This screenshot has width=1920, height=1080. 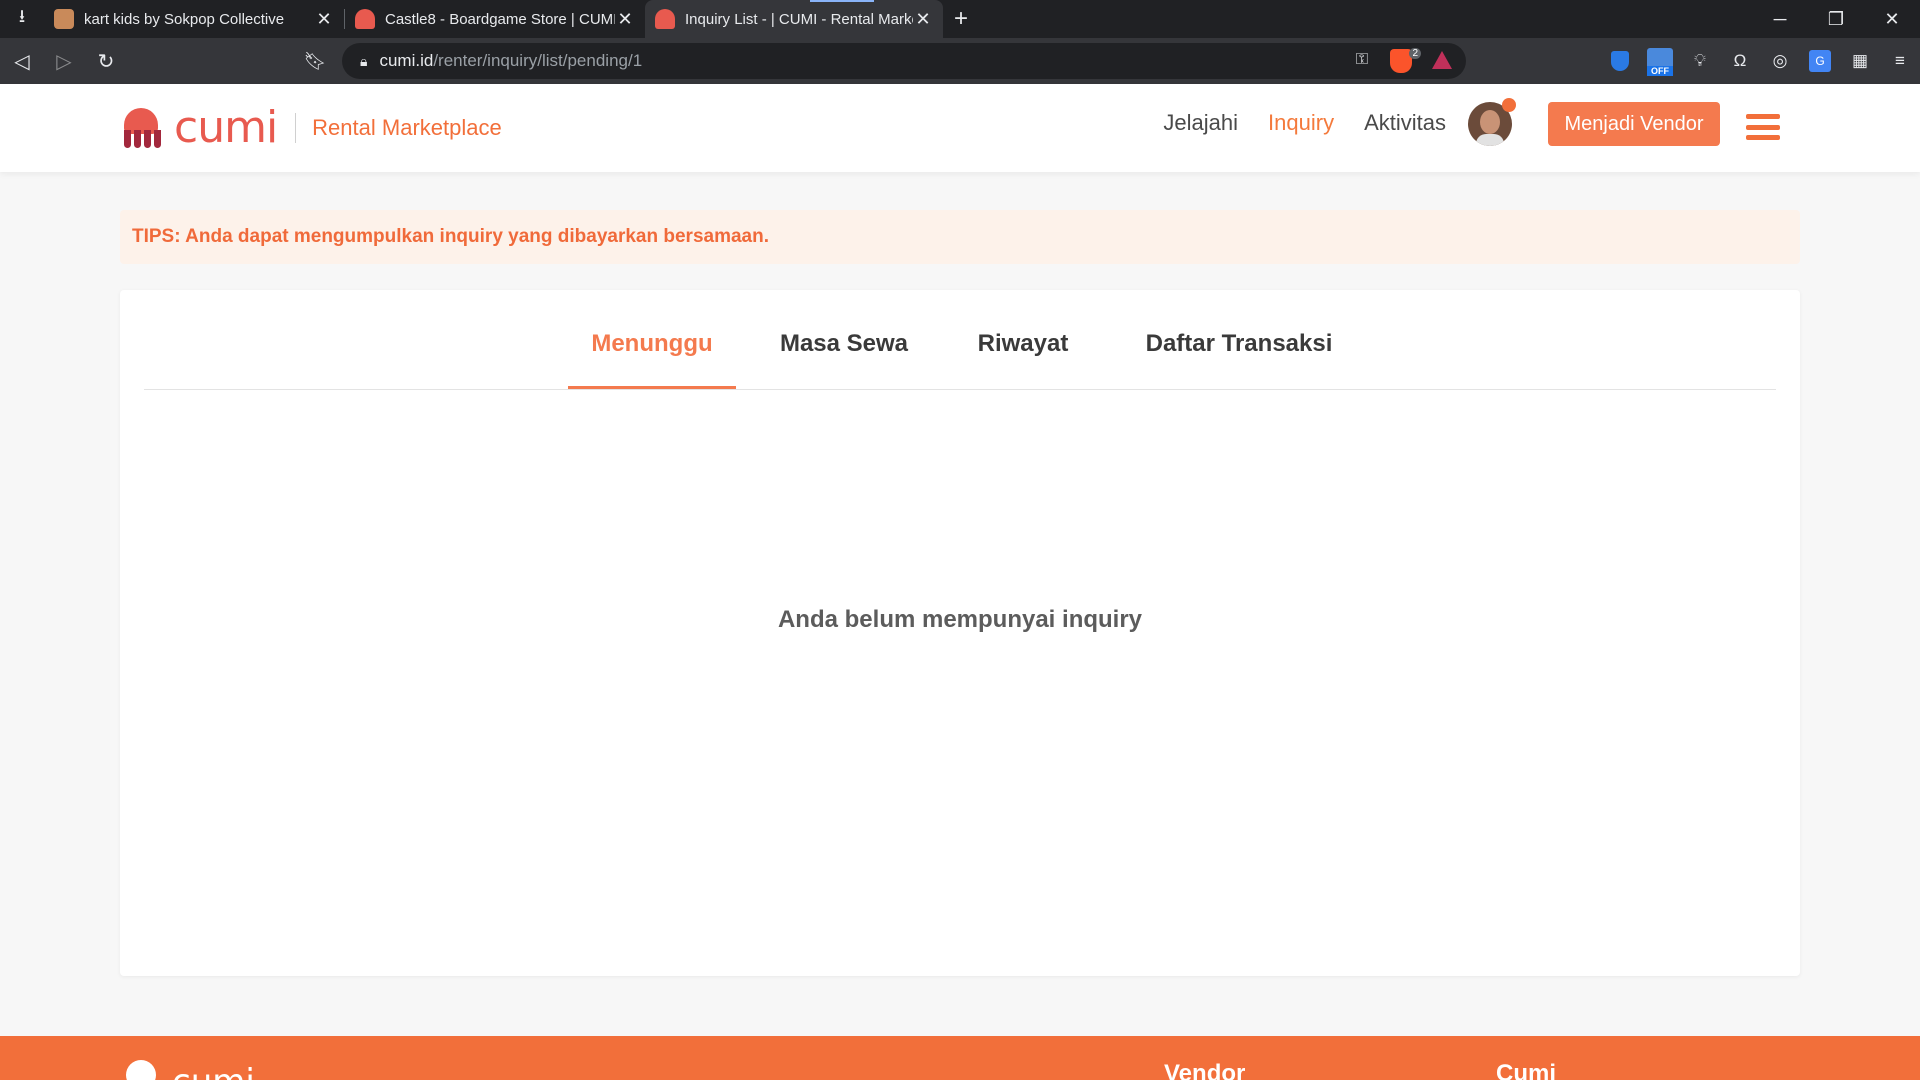 What do you see at coordinates (310, 128) in the screenshot?
I see `site-logo: cumi Rental Marketplace` at bounding box center [310, 128].